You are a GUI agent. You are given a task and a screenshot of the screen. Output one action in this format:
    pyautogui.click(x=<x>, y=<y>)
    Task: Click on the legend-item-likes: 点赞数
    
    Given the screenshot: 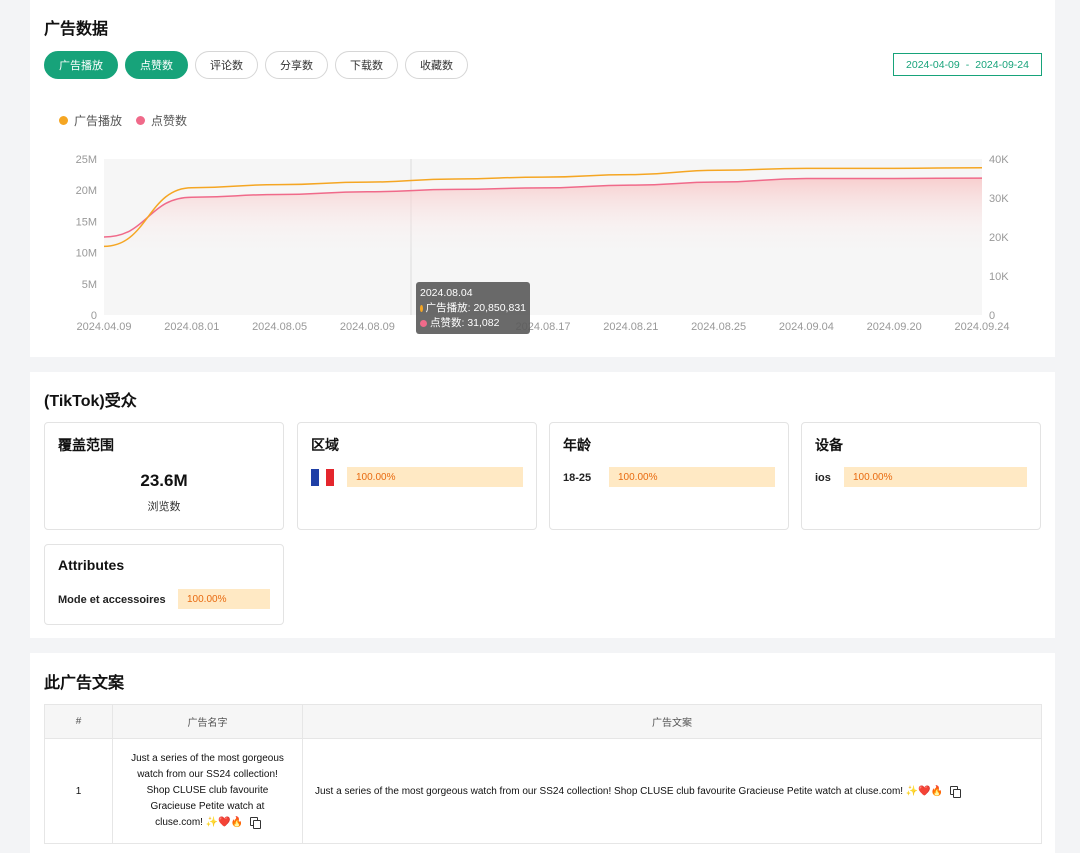 What is the action you would take?
    pyautogui.click(x=161, y=120)
    